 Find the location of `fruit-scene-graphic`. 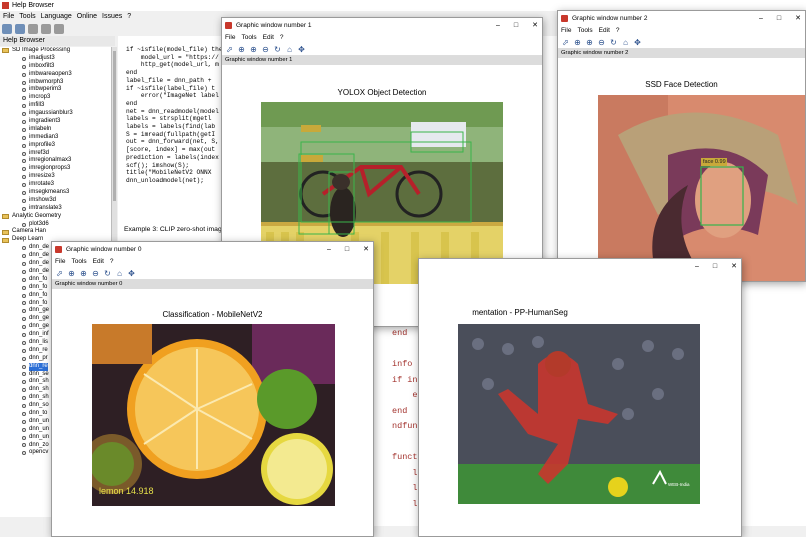

fruit-scene-graphic is located at coordinates (213, 415).